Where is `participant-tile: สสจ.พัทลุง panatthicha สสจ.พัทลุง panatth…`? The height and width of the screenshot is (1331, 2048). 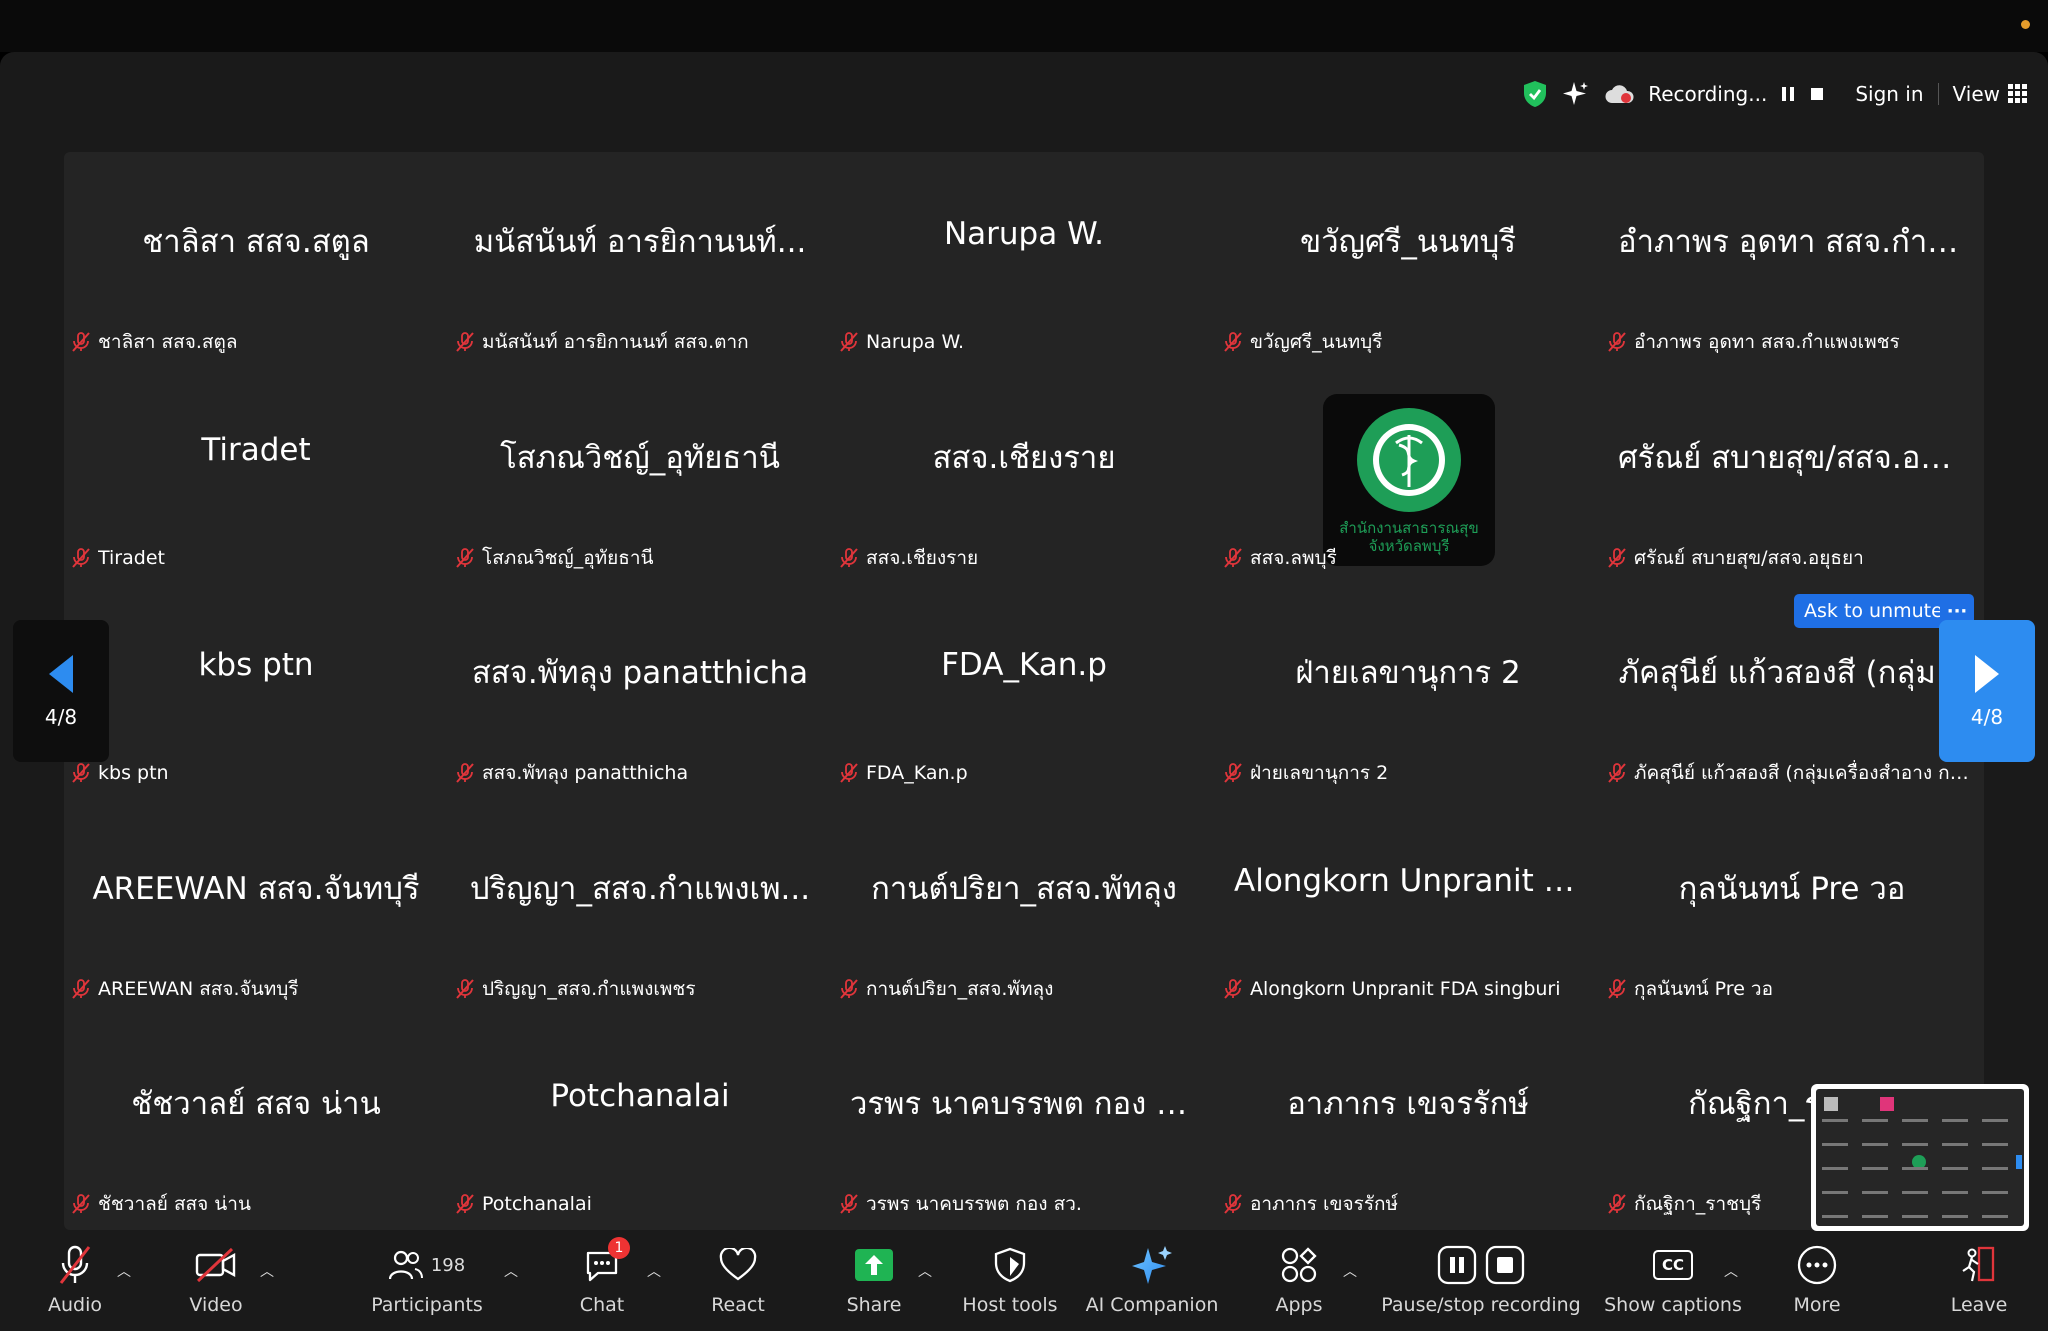 participant-tile: สสจ.พัทลุง panatthicha สสจ.พัทลุง panatth… is located at coordinates (640, 690).